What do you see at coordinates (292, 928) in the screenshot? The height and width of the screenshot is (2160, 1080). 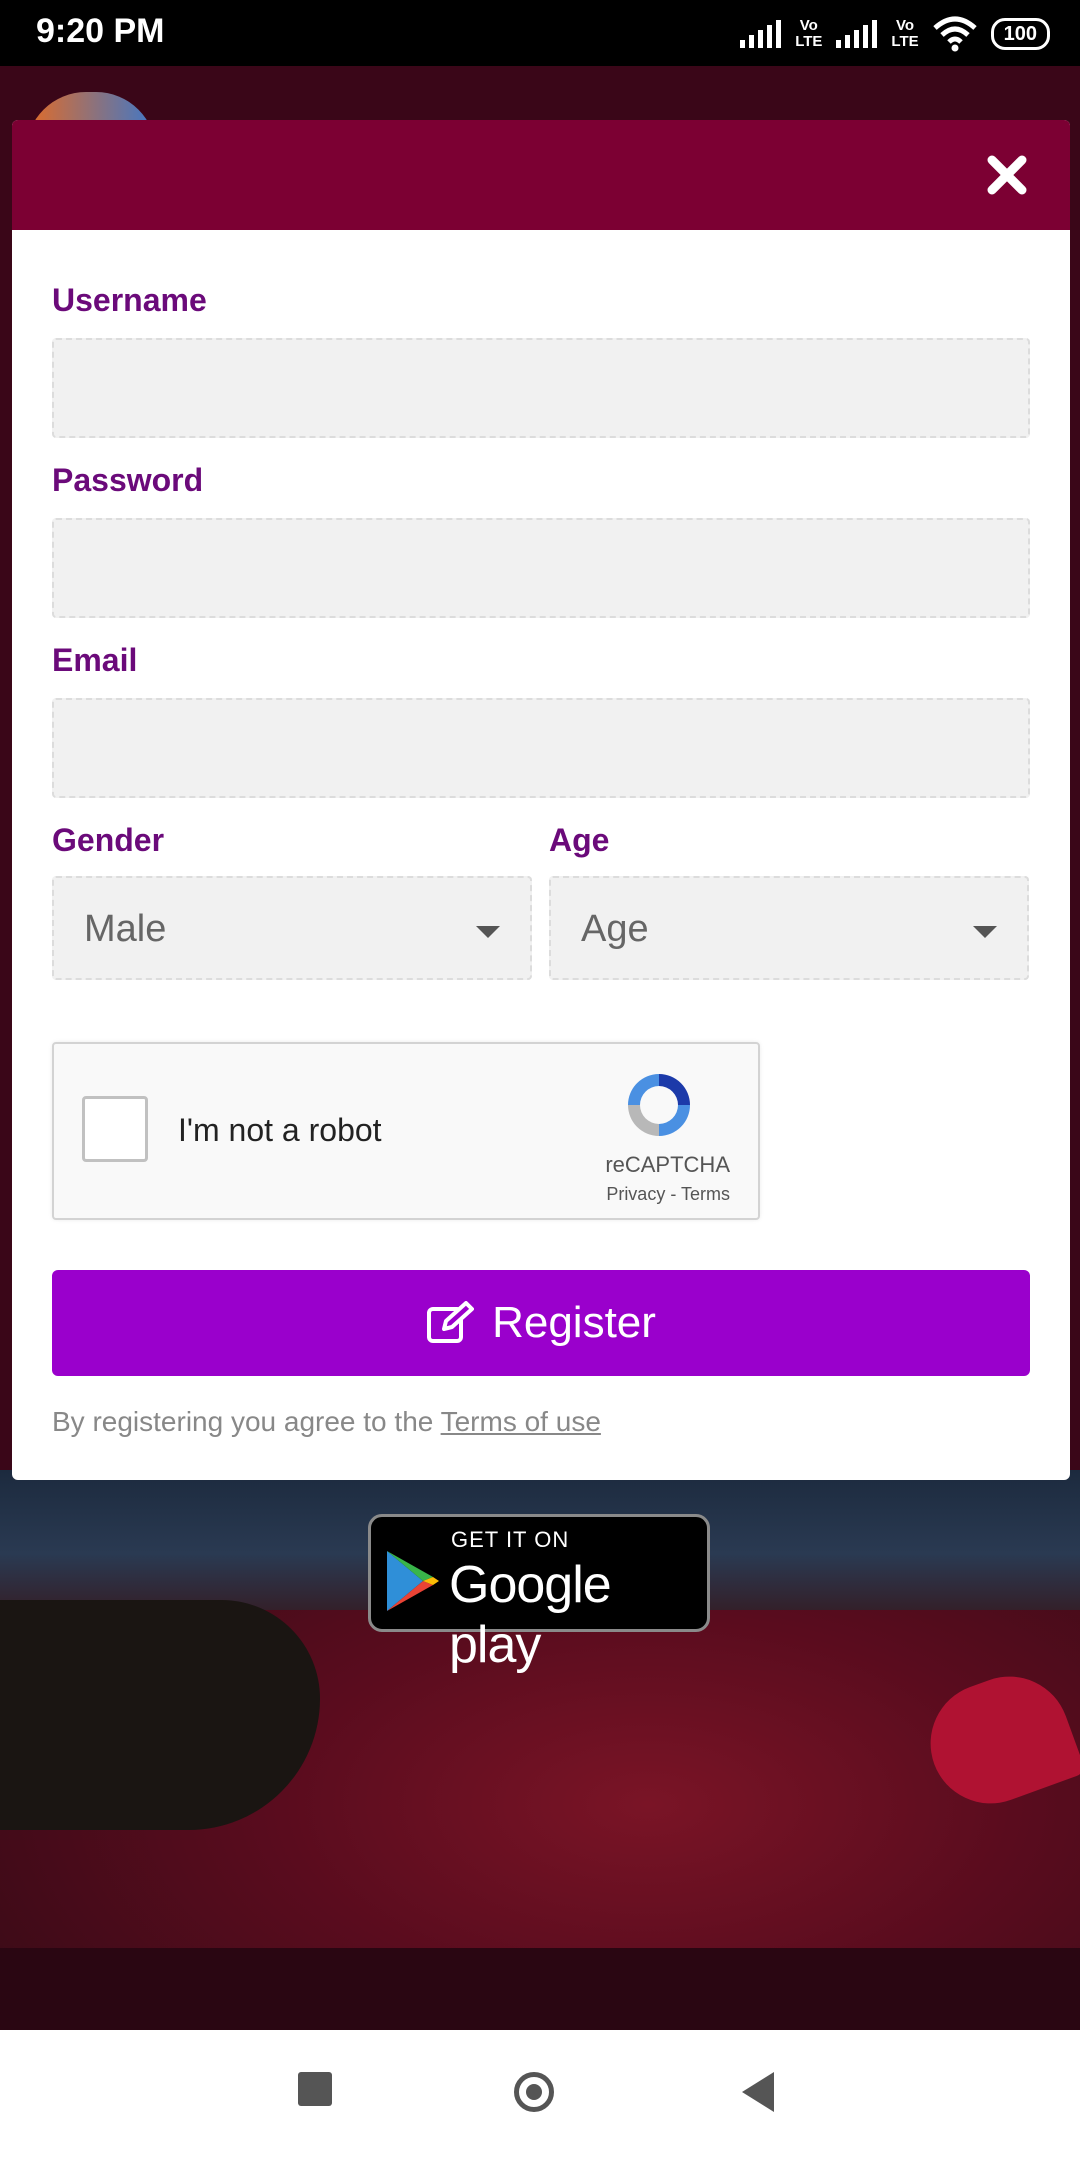 I see `gender-select: Male` at bounding box center [292, 928].